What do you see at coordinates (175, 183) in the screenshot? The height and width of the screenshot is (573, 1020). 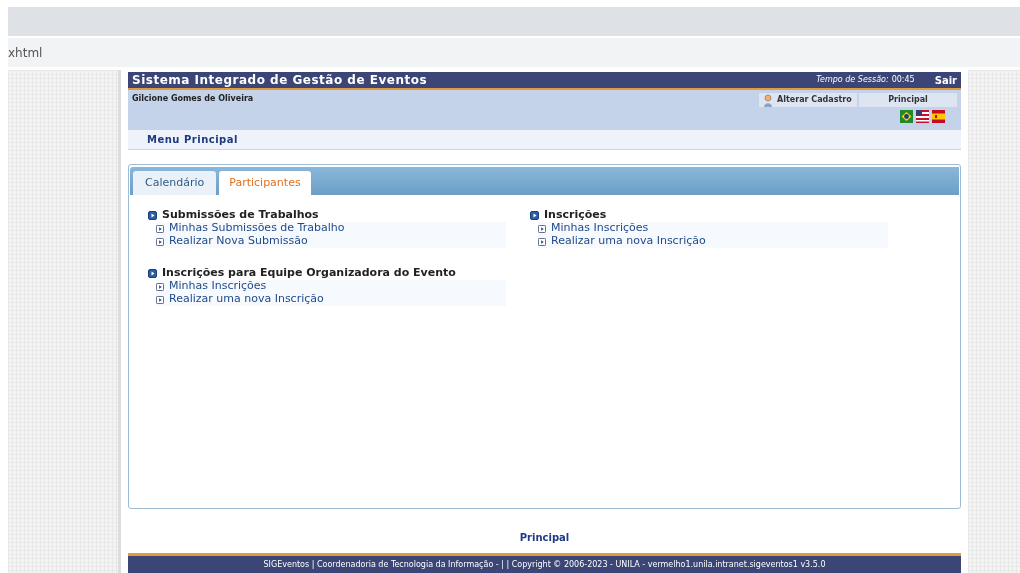 I see `tab: Calendário` at bounding box center [175, 183].